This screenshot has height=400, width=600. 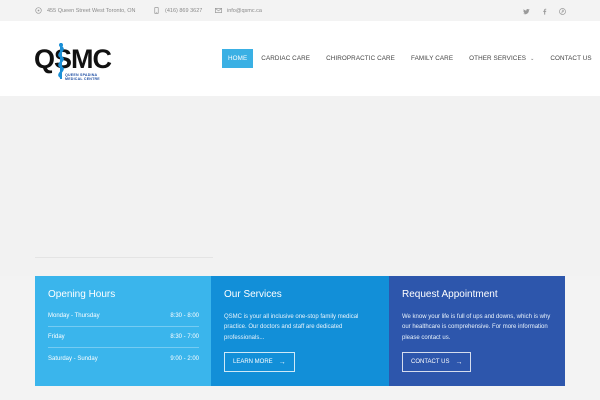 What do you see at coordinates (73, 358) in the screenshot?
I see `hours-day: Saturday - Sunday` at bounding box center [73, 358].